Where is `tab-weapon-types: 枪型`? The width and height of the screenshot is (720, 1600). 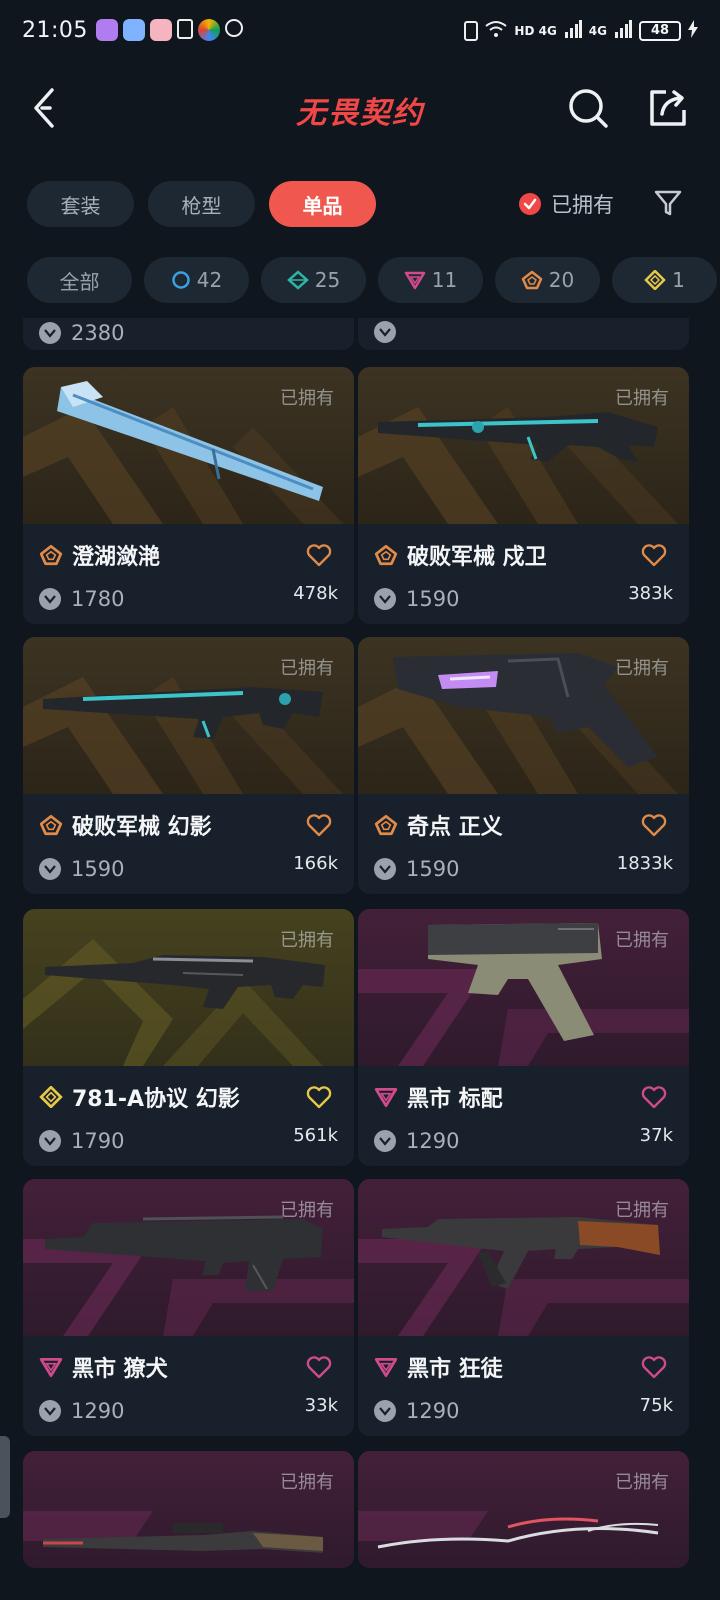 tab-weapon-types: 枪型 is located at coordinates (201, 204).